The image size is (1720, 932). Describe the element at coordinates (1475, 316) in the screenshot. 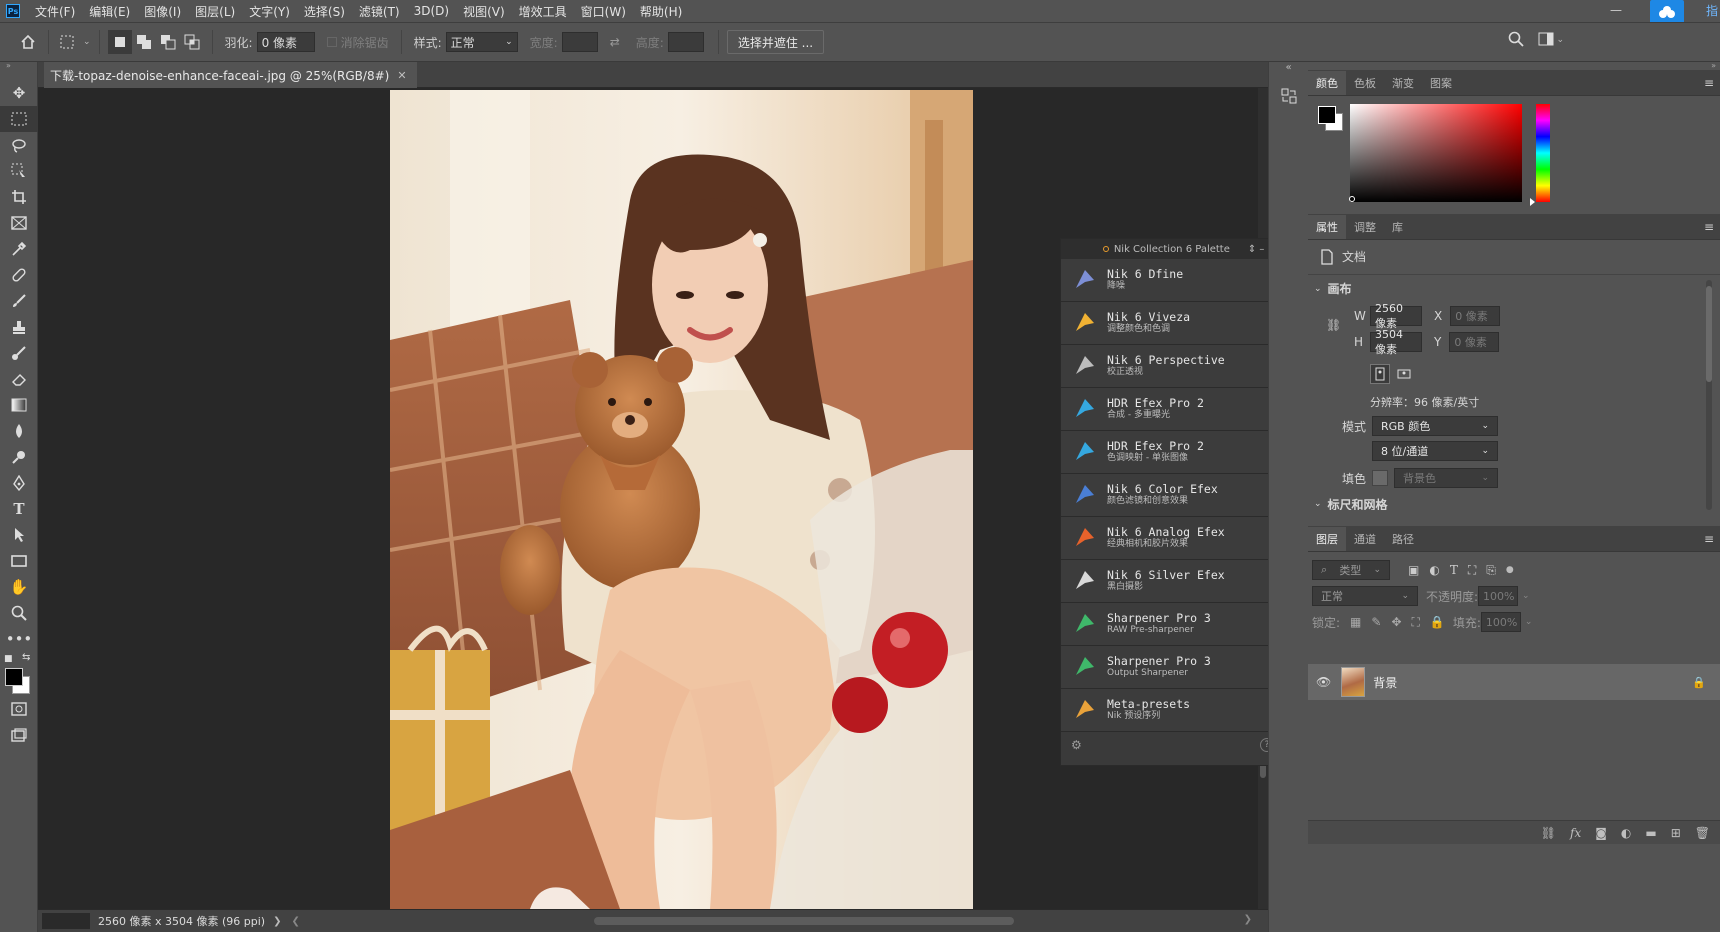

I see `canvas-x-input: 0 像素` at that location.